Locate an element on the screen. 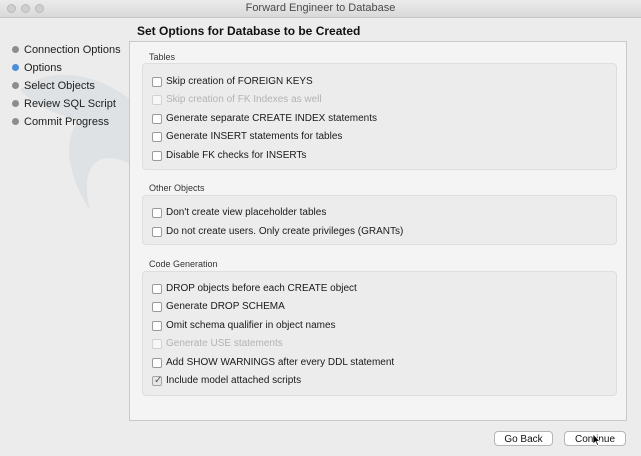 The height and width of the screenshot is (456, 641). step-connection-options: Connection Options is located at coordinates (67, 50).